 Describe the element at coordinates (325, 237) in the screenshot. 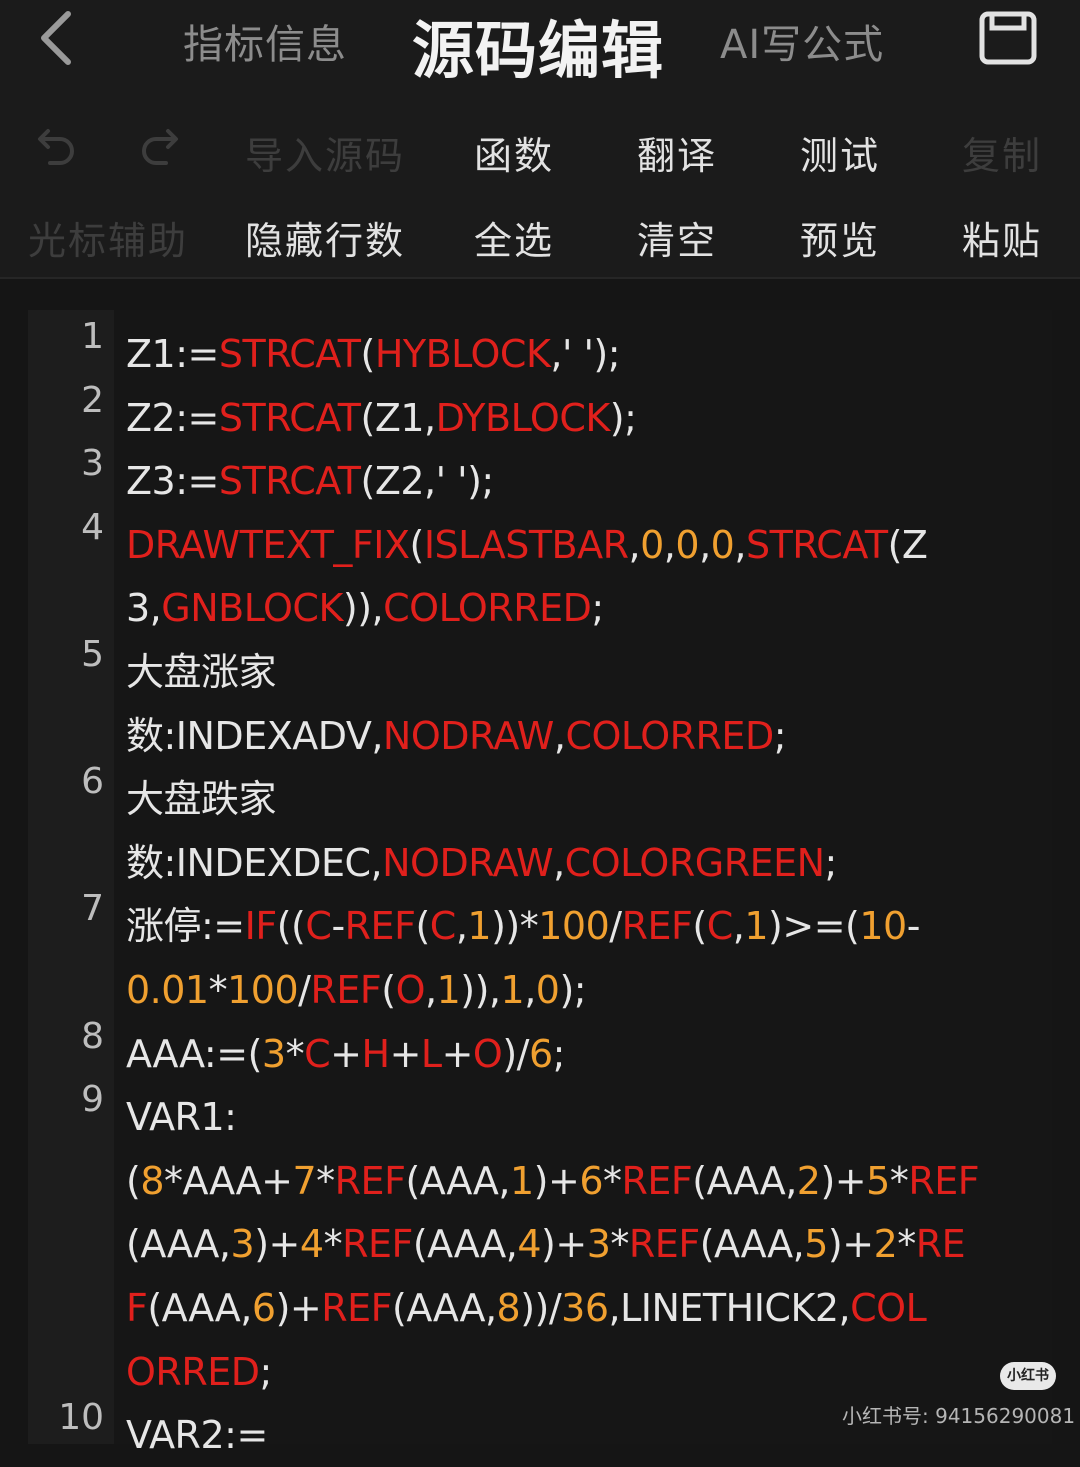

I see `hide-line-numbers-button: 隐藏行数` at that location.